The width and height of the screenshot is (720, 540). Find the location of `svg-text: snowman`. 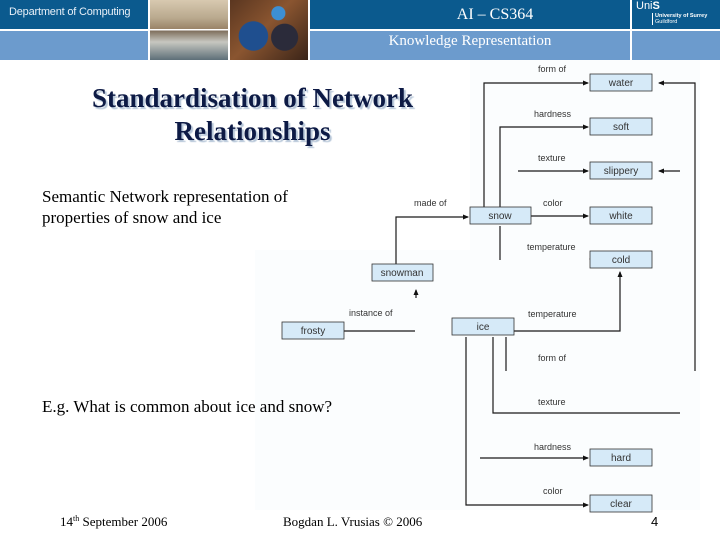

svg-text: snowman is located at coordinates (402, 273).